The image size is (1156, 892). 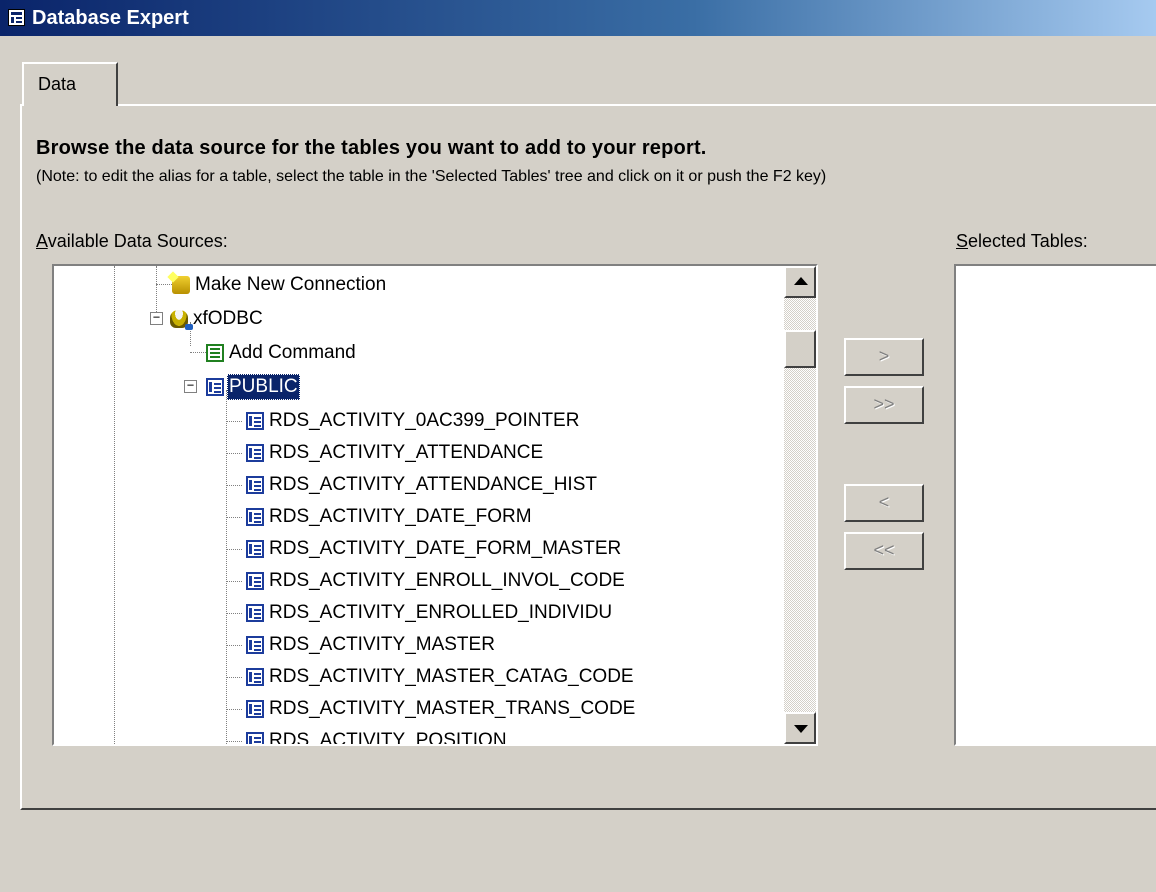 I want to click on tree-item-make-new-connection: Make New Connection, so click(x=280, y=285).